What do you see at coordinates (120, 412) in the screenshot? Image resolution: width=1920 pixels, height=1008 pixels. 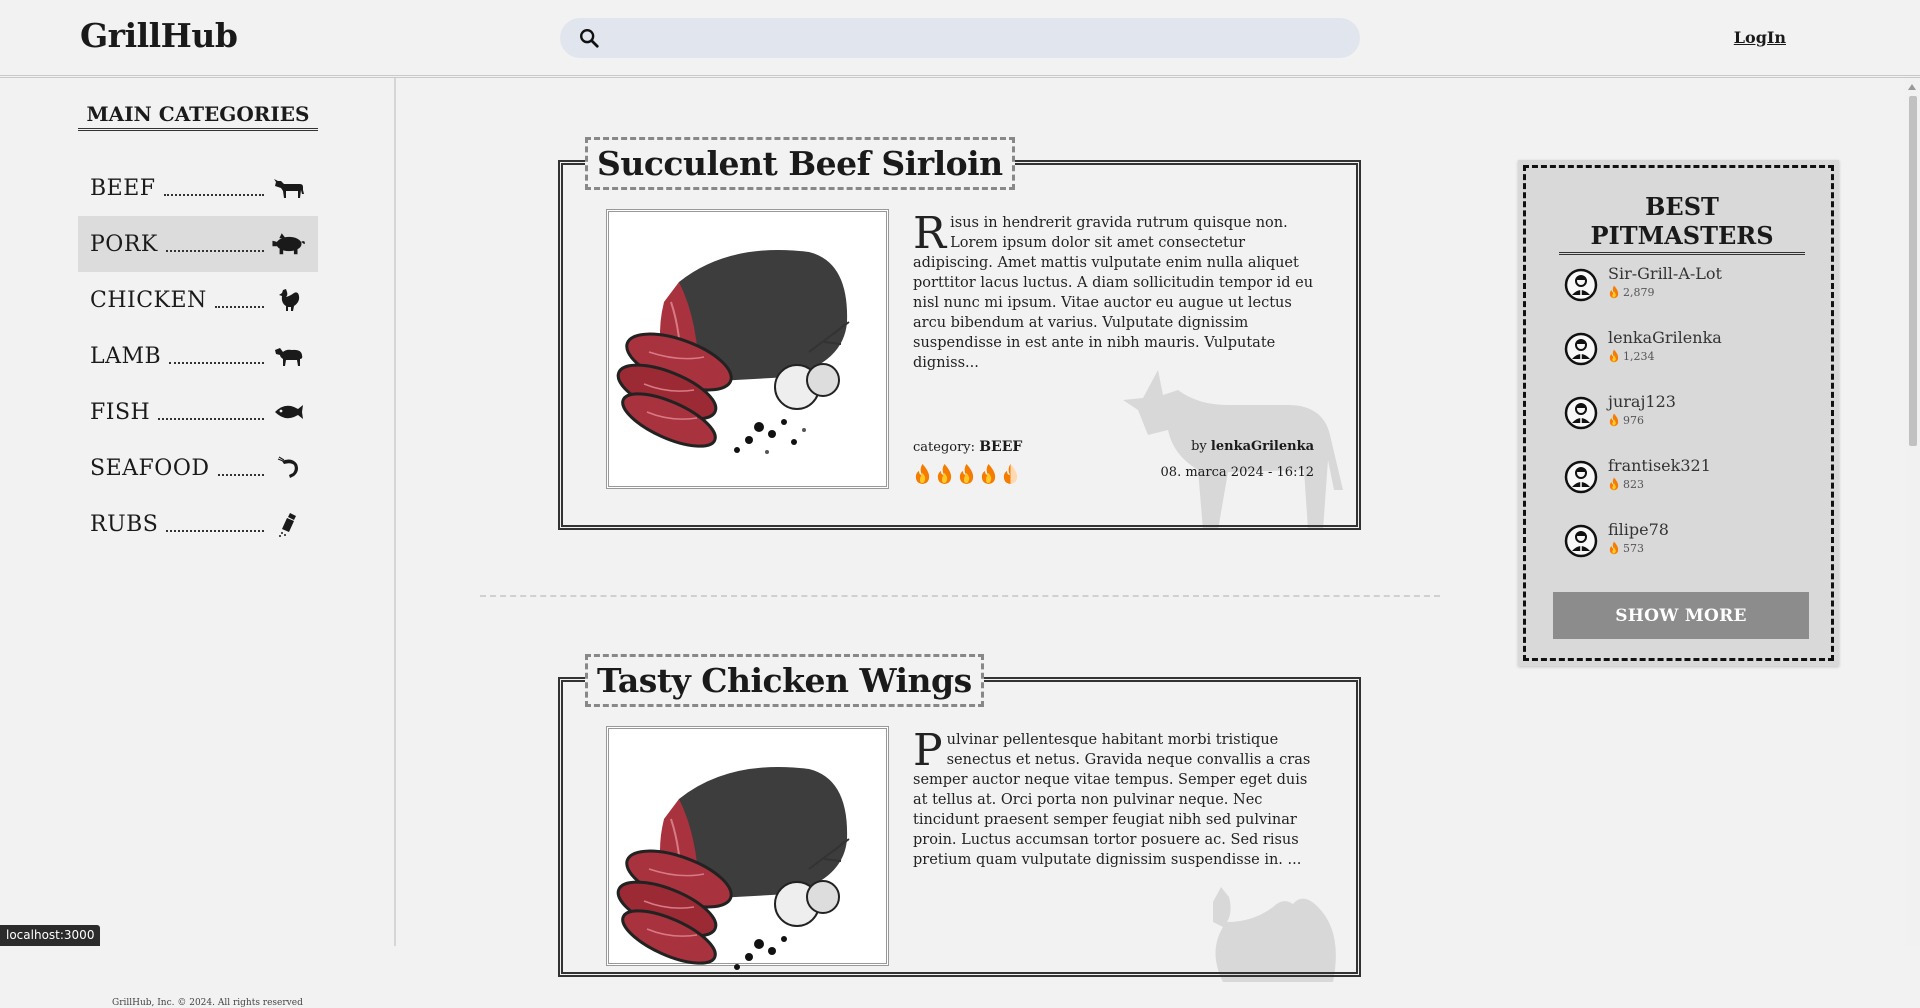 I see `category-label: FISH` at bounding box center [120, 412].